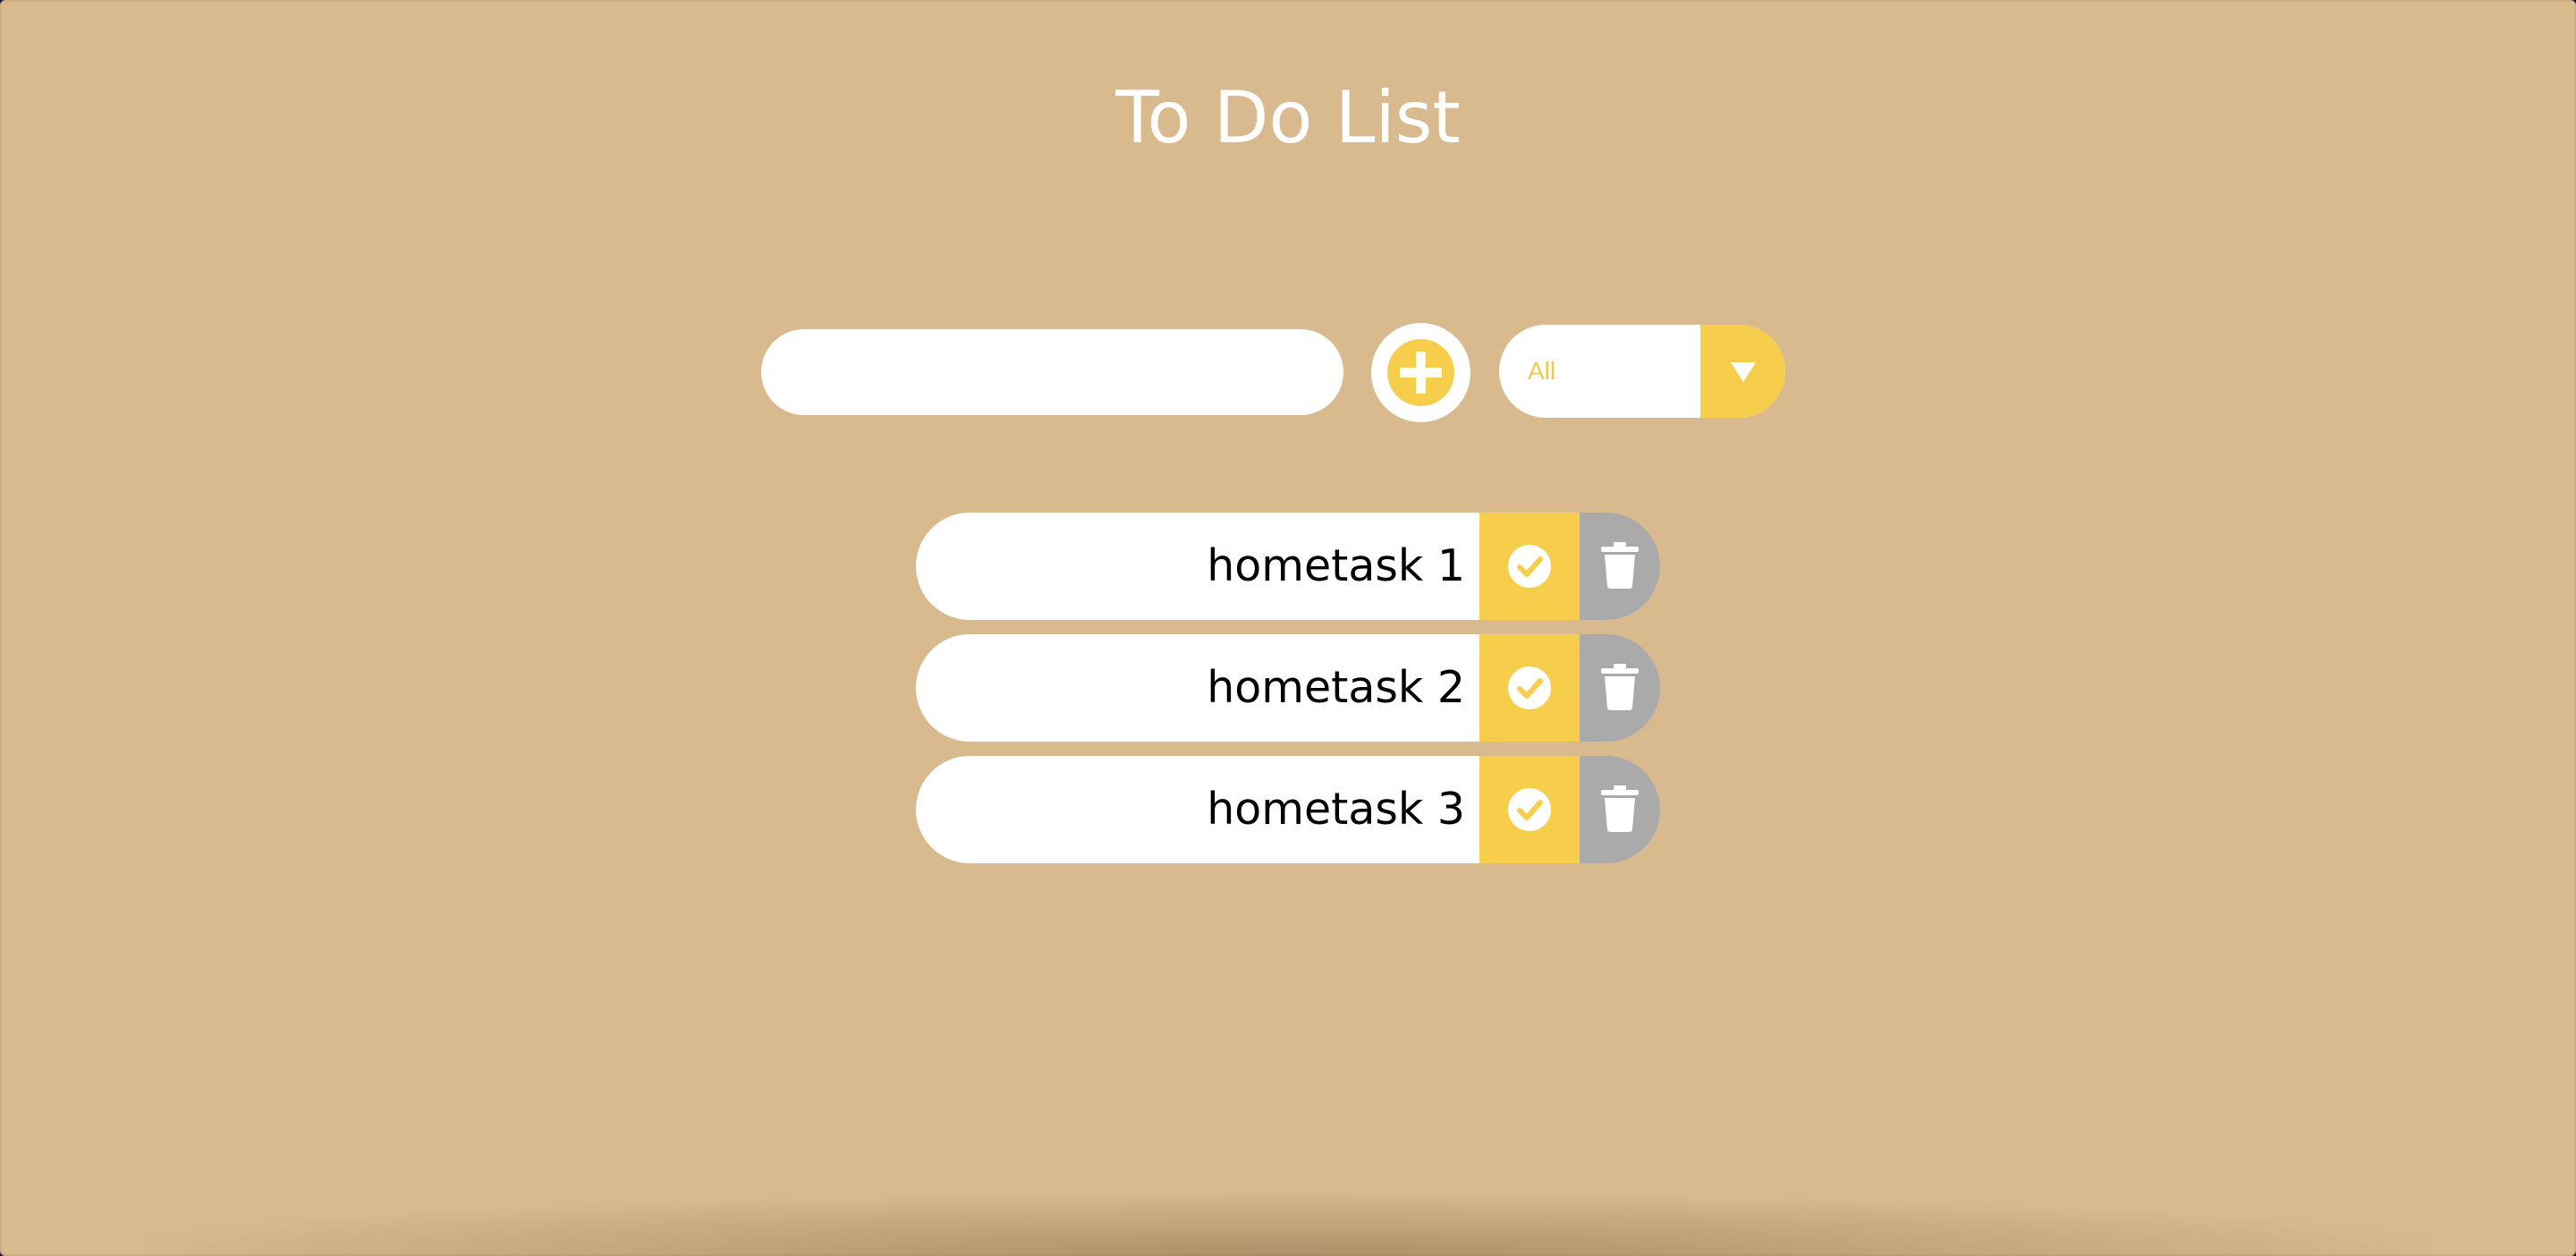 The image size is (2576, 1256). I want to click on todo-item: hometask 1, so click(1288, 566).